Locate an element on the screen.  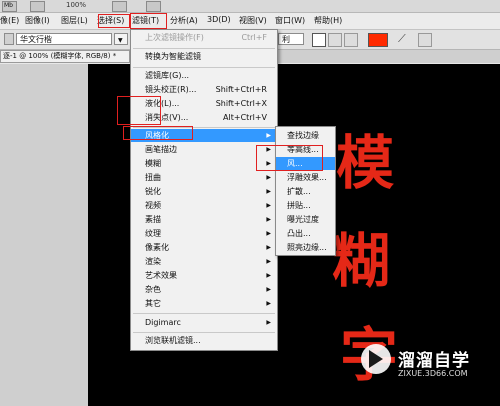
menu-item-label: 渲染 is located at coordinates (153, 261).